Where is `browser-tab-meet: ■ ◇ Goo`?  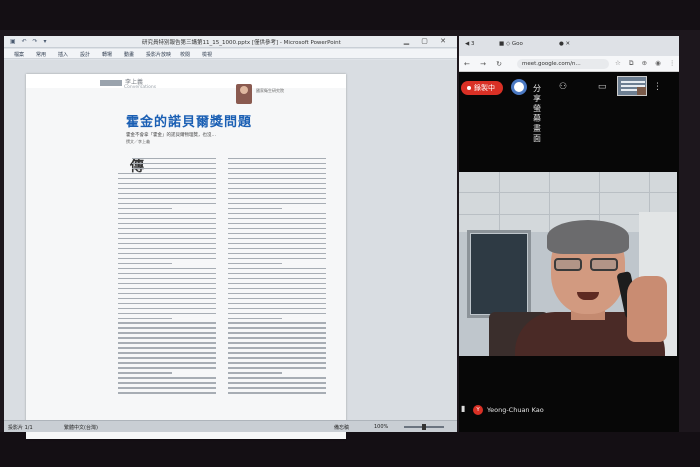 browser-tab-meet: ■ ◇ Goo is located at coordinates (511, 44).